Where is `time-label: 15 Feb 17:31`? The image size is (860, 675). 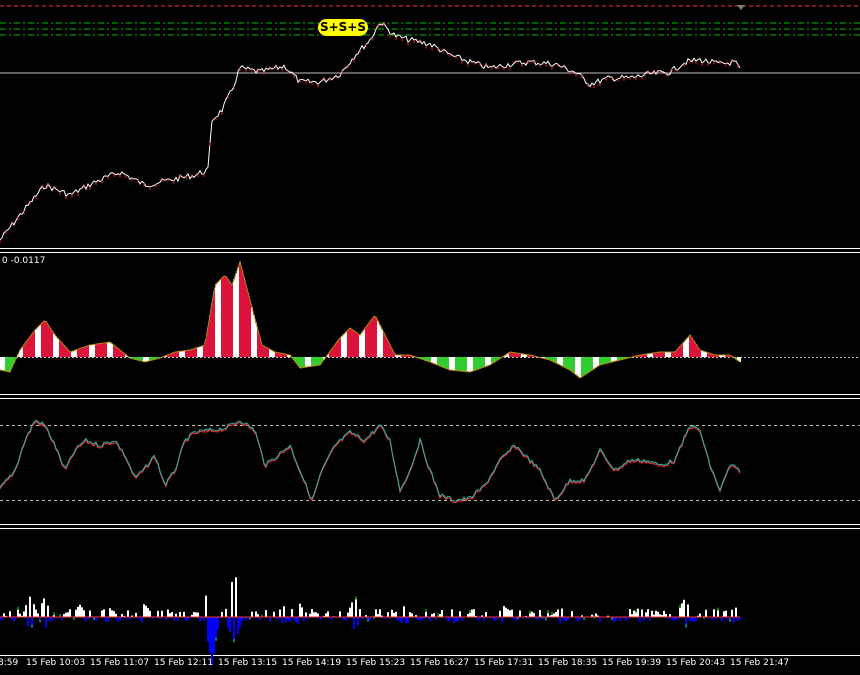
time-label: 15 Feb 17:31 is located at coordinates (504, 663).